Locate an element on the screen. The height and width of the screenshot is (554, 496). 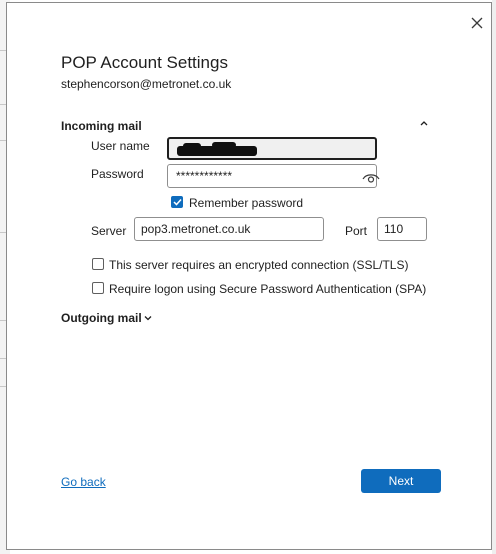
dialog-title: POP Account Settings is located at coordinates (144, 62).